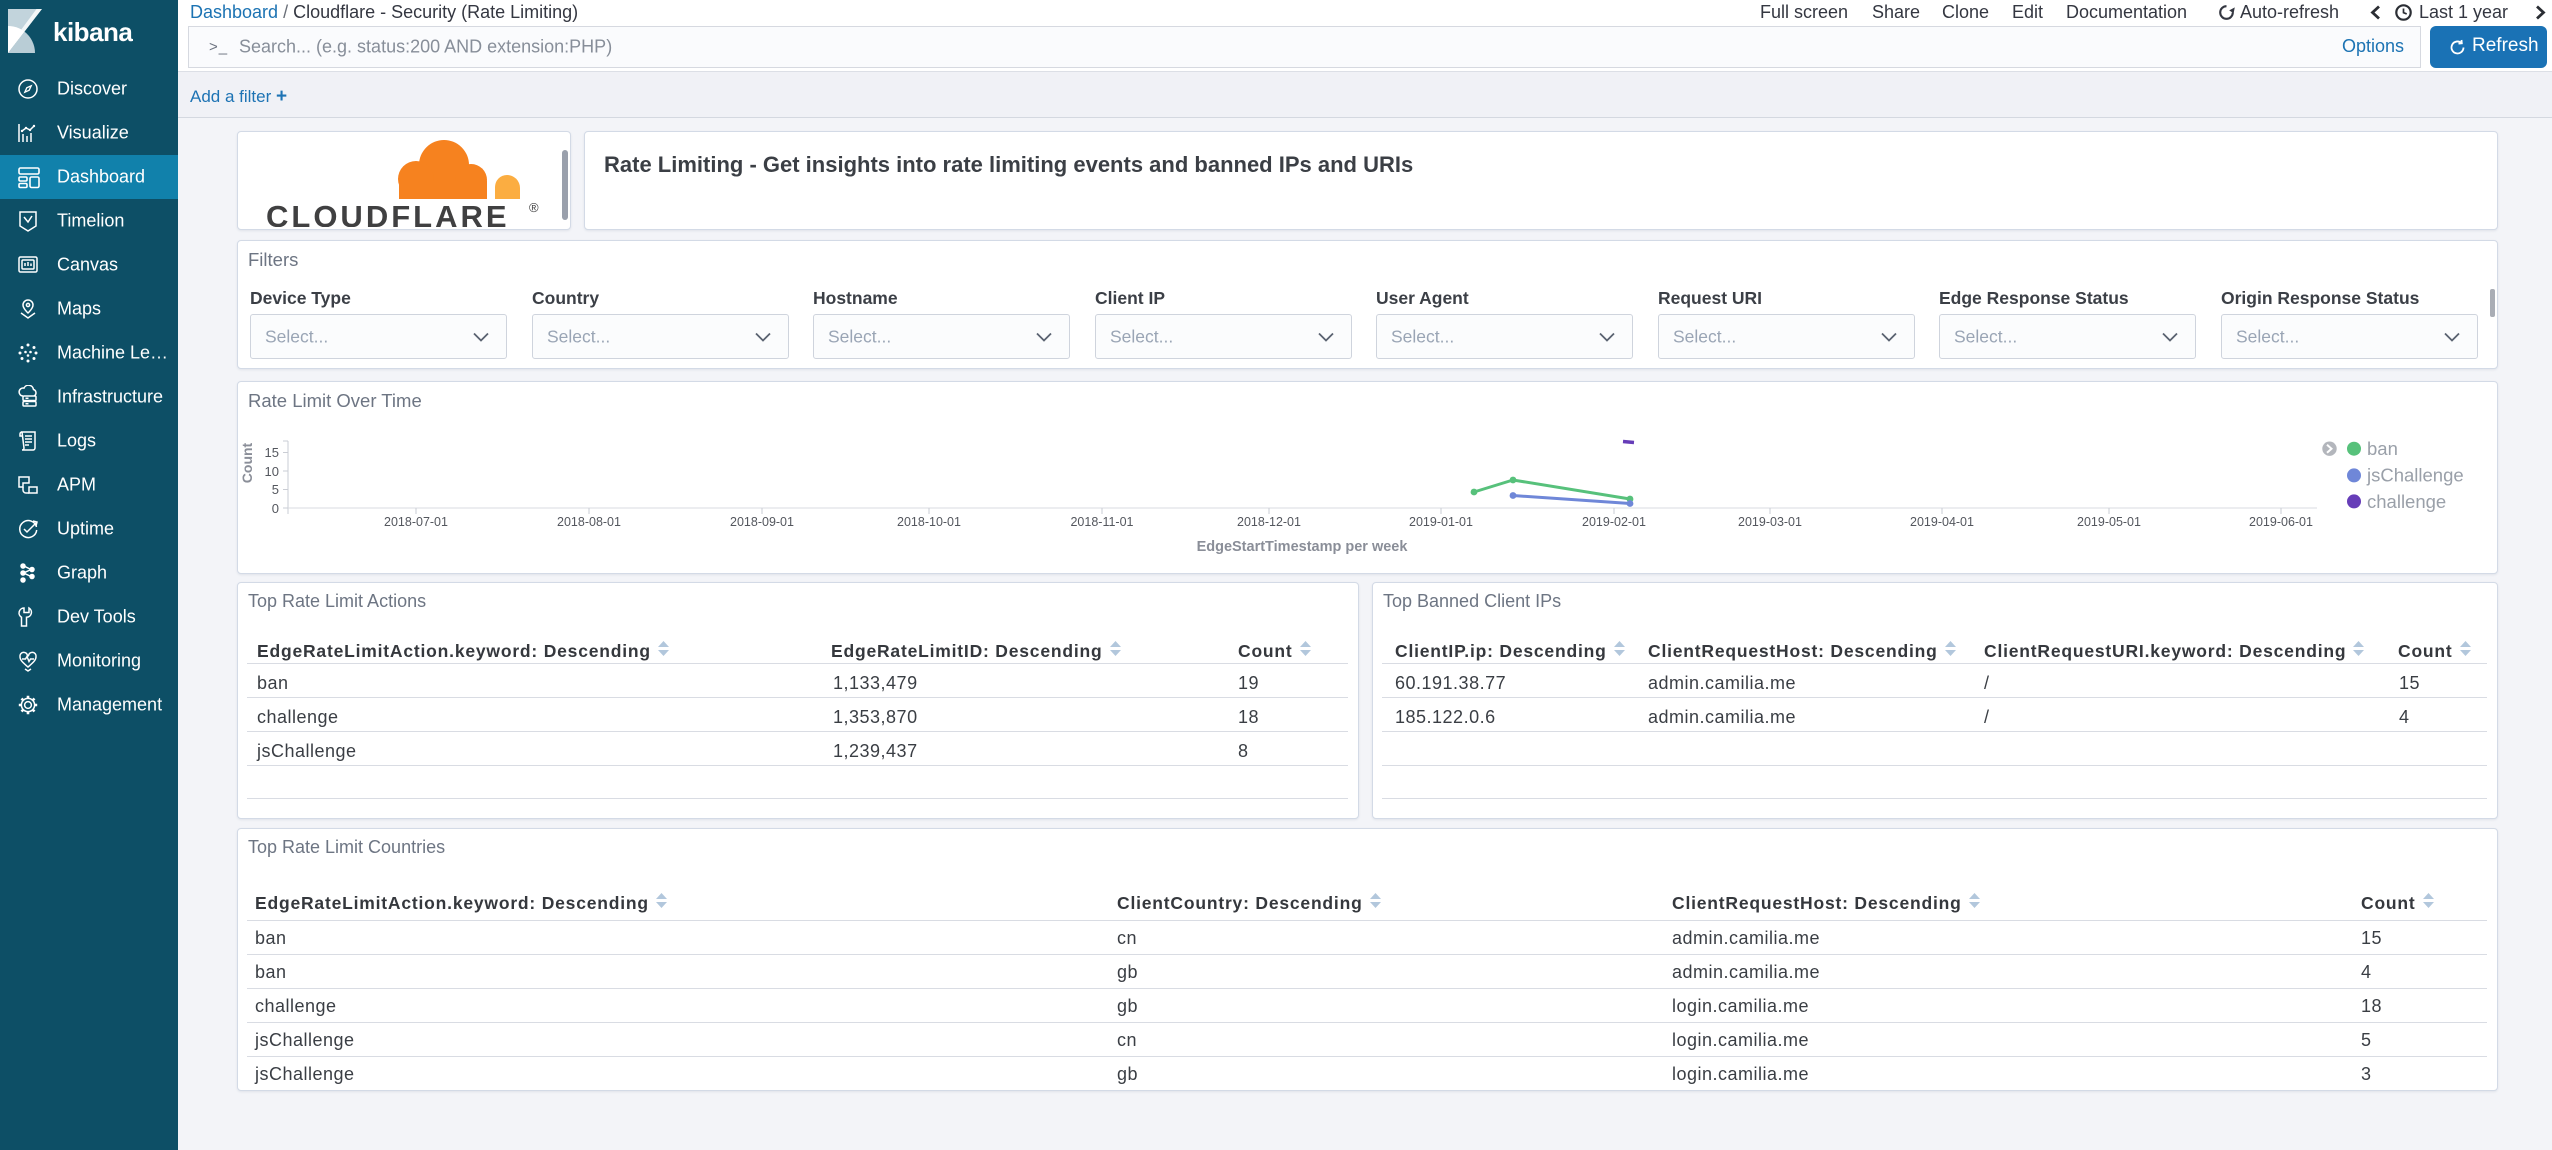  I want to click on svg-text: 0, so click(275, 508).